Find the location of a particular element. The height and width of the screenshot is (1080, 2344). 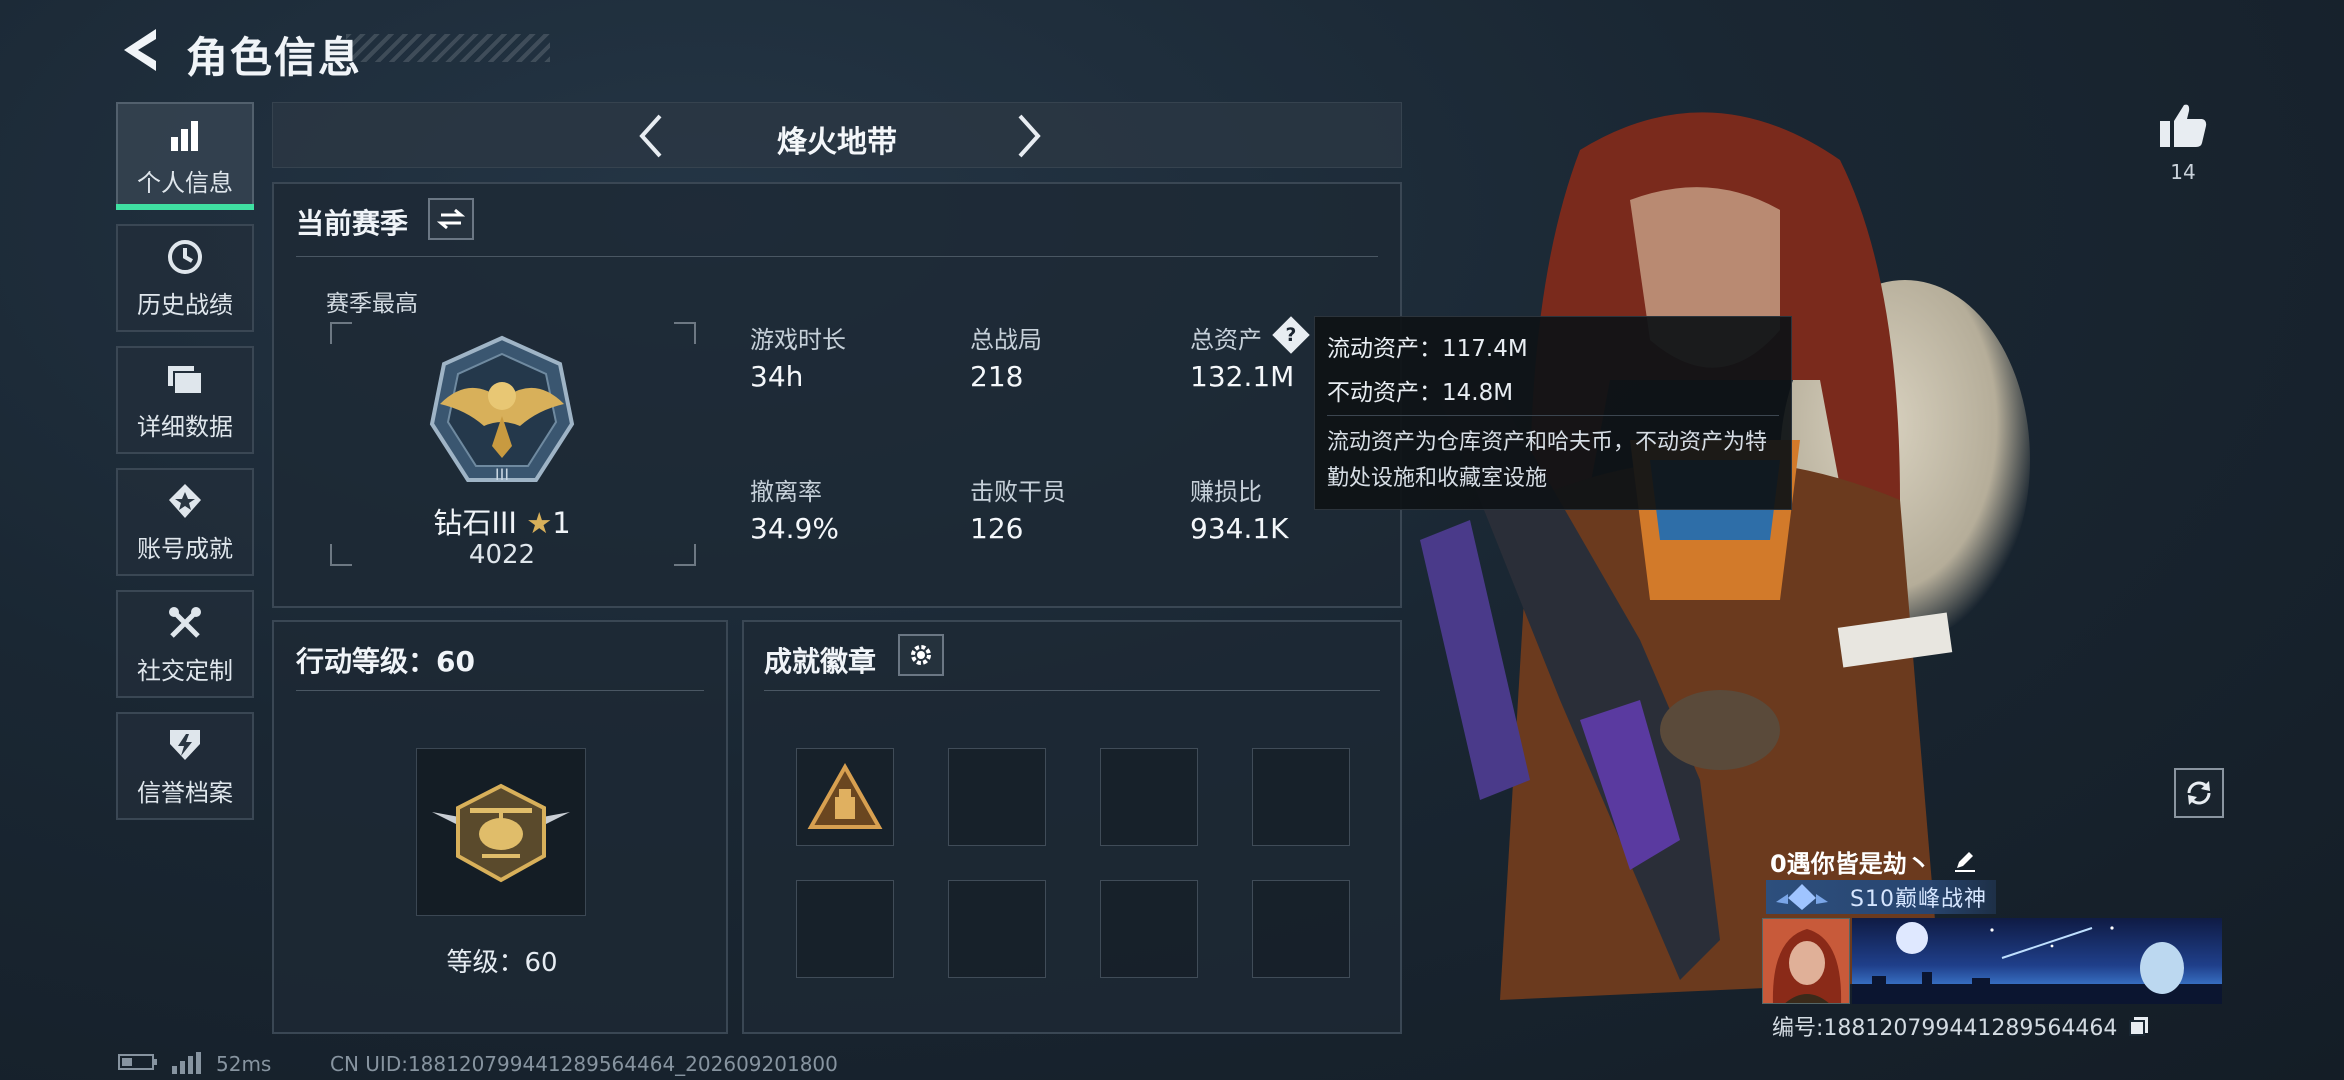

title-badge: S10巅峰战神 is located at coordinates (1881, 897).